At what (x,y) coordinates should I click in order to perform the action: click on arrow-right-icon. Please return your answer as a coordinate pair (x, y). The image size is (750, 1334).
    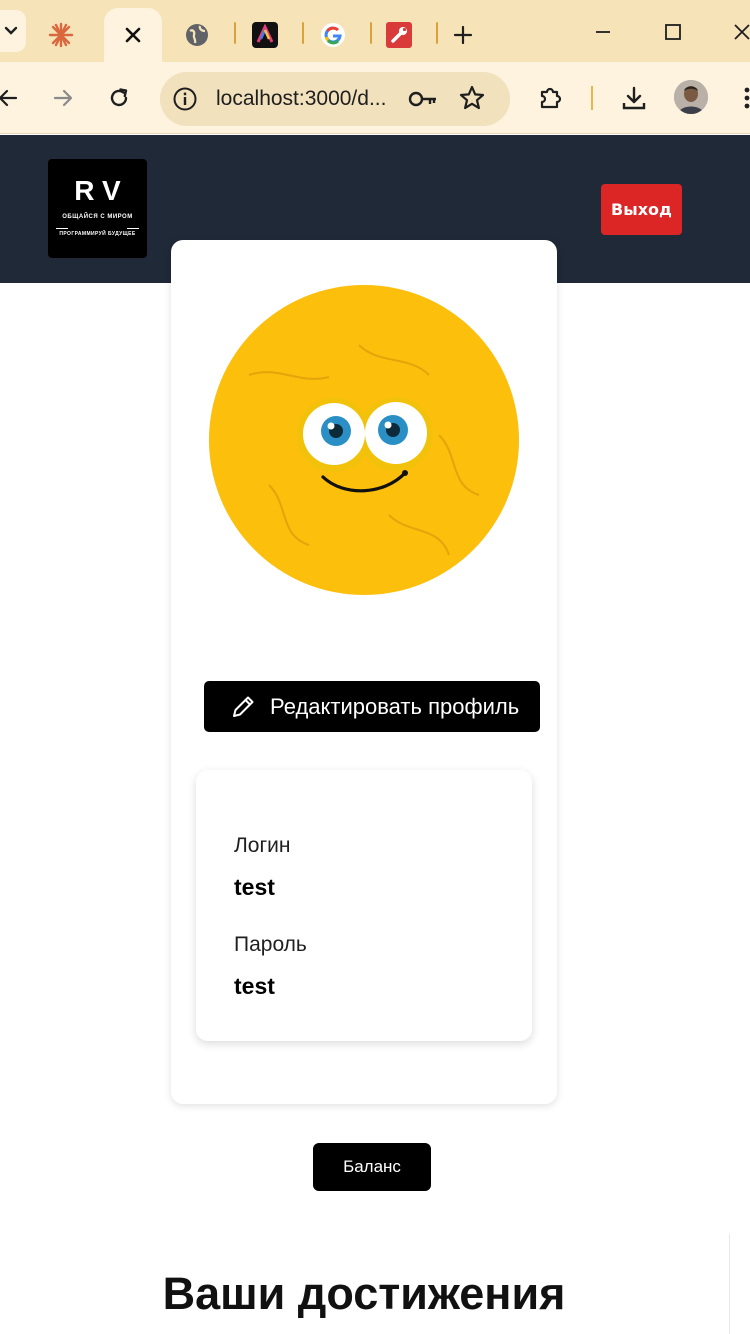
    Looking at the image, I should click on (63, 98).